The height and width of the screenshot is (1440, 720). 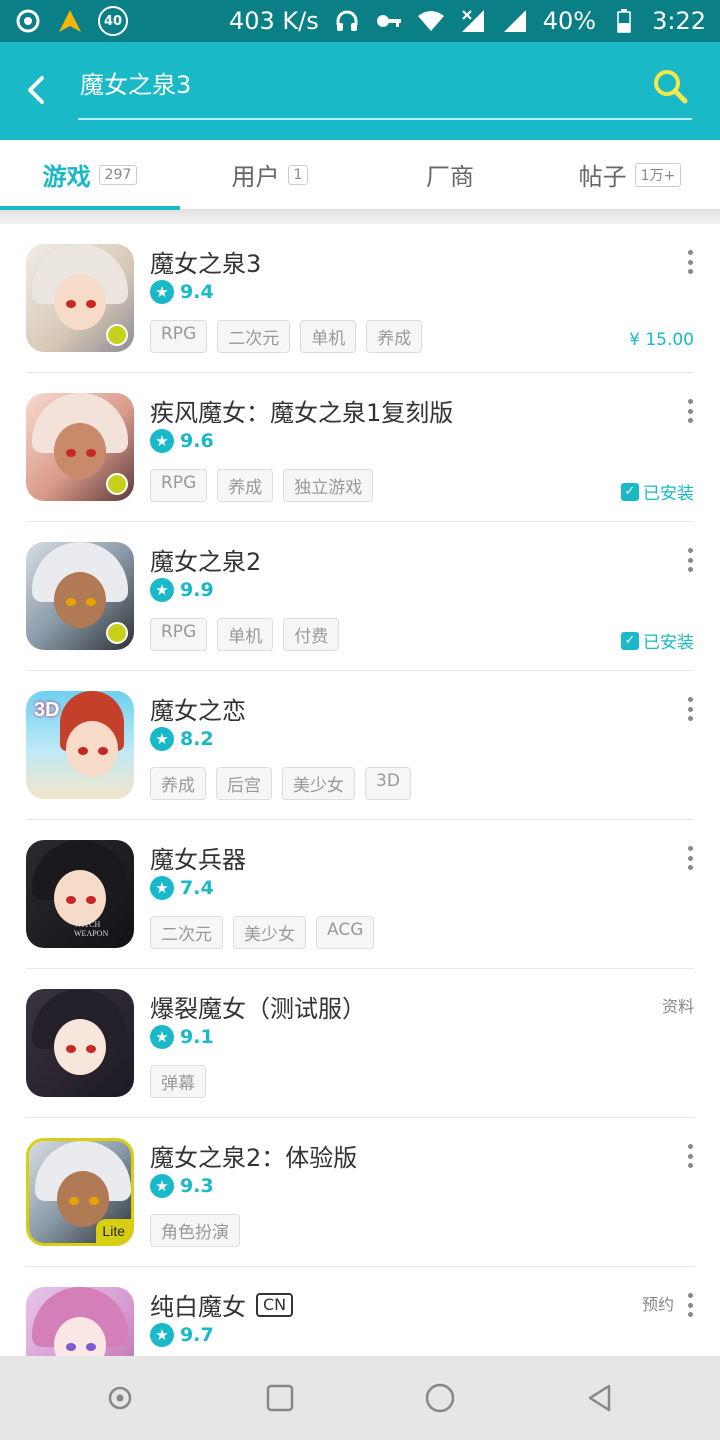 What do you see at coordinates (360, 1043) in the screenshot?
I see `list-item: 爆裂魔女（测试服） ★ 9.1 弹幕 资料` at bounding box center [360, 1043].